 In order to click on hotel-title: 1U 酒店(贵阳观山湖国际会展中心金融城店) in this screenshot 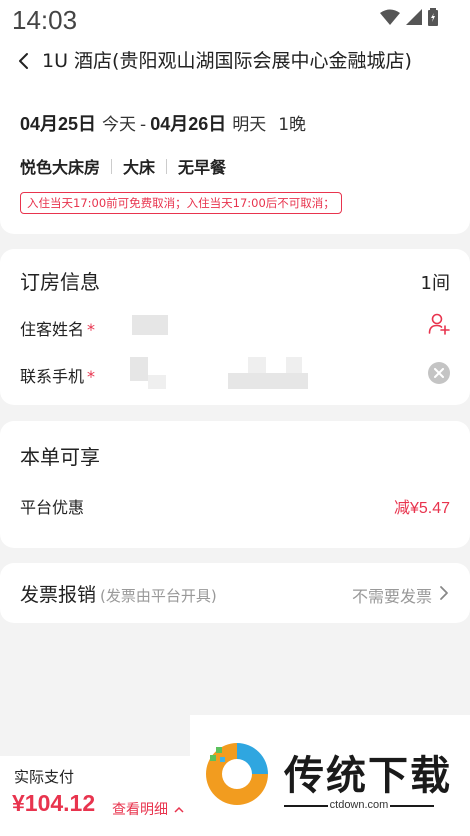, I will do `click(227, 61)`.